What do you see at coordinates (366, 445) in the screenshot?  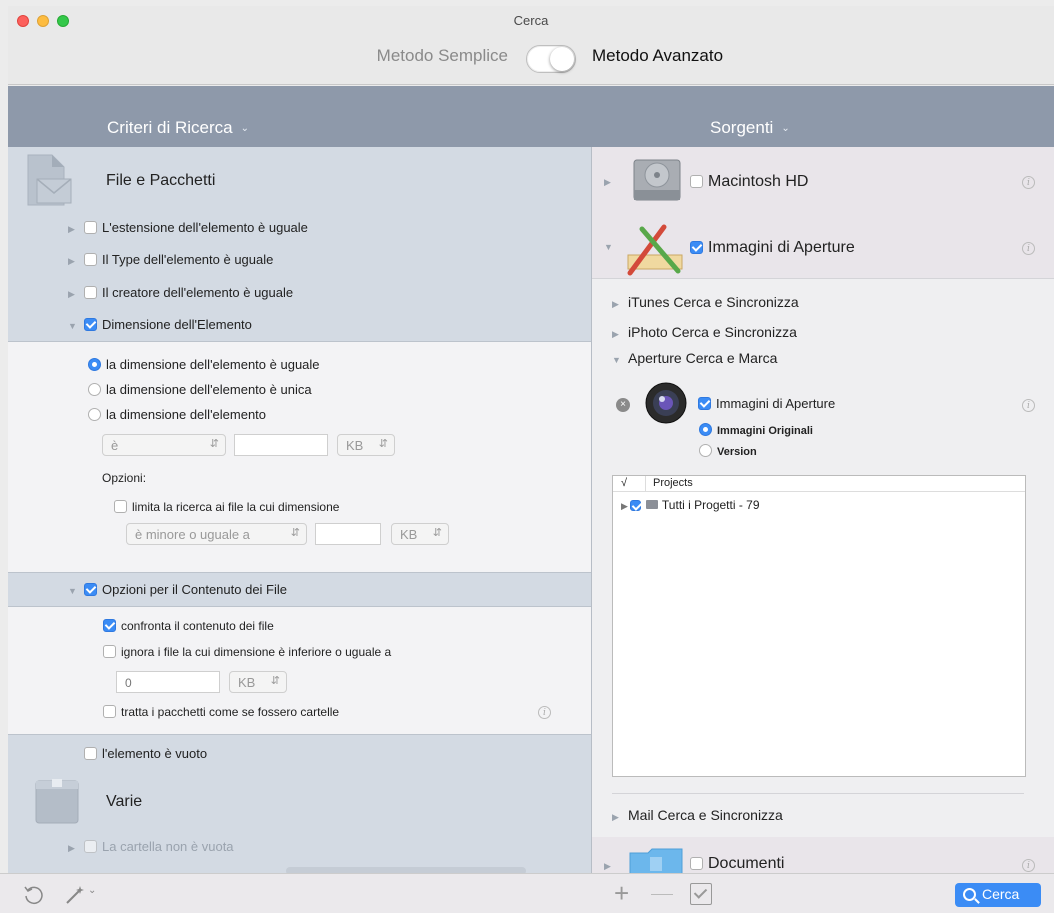 I see `unit-select: KB ⇵` at bounding box center [366, 445].